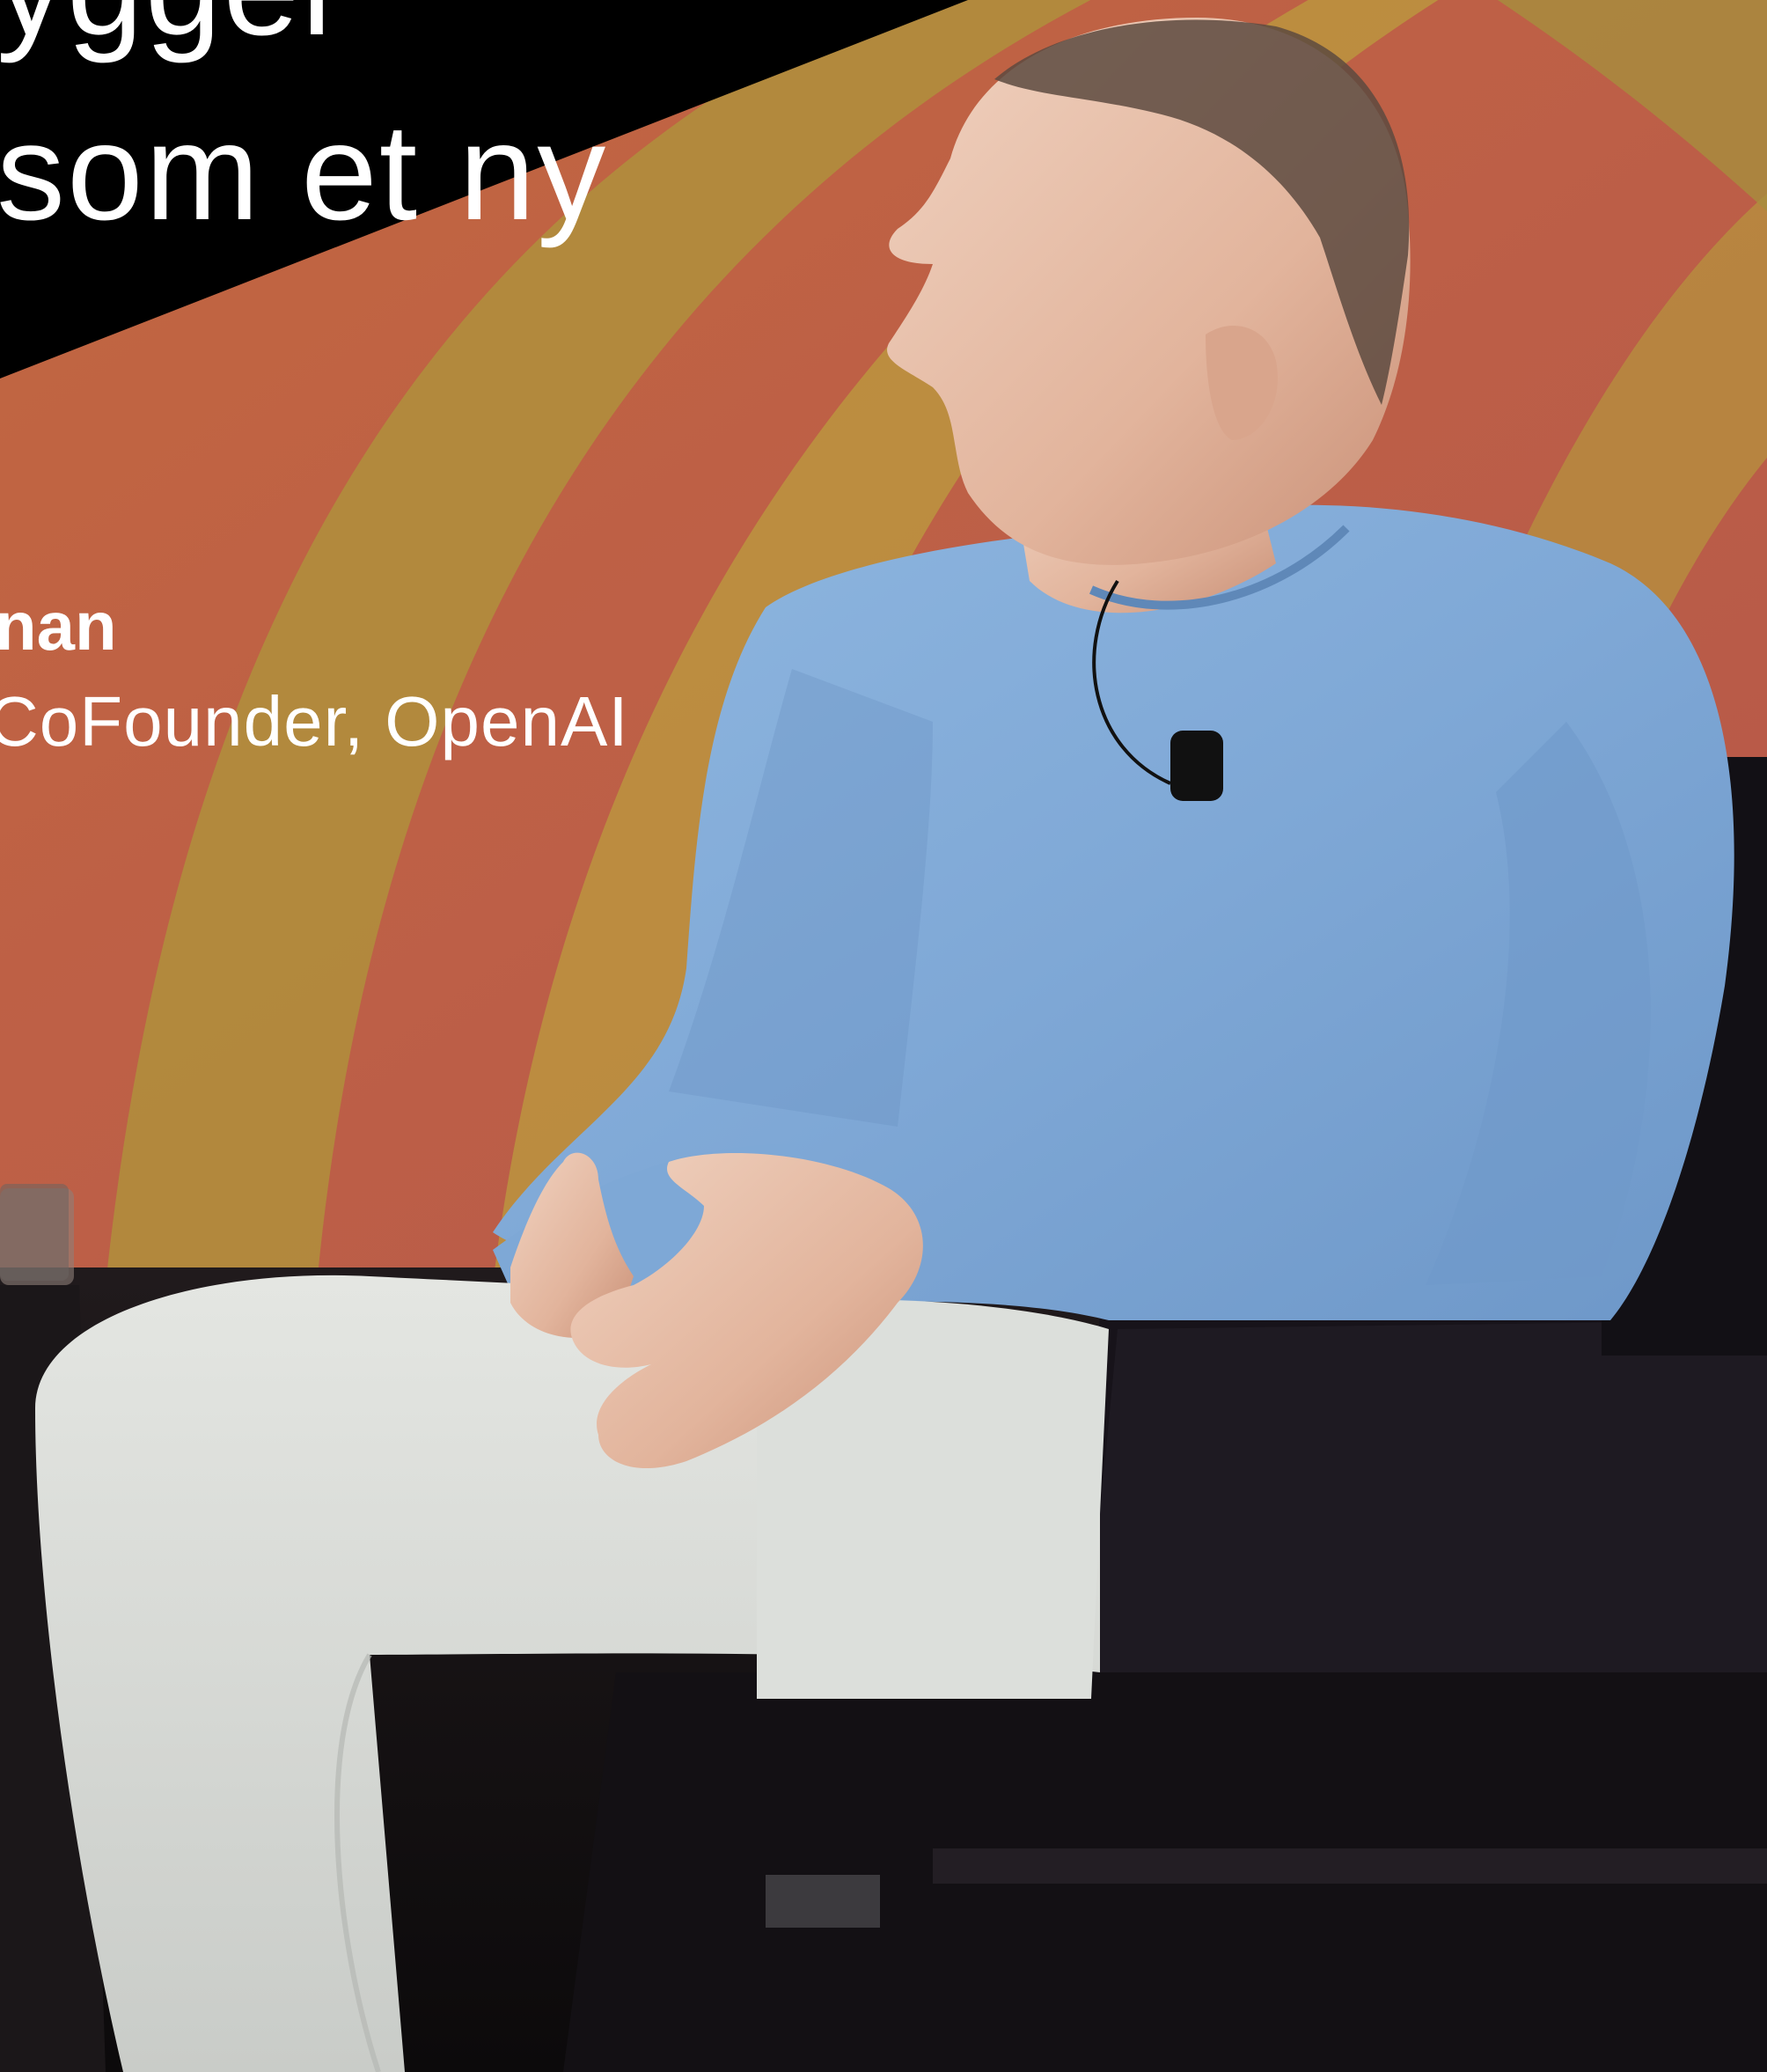  I want to click on speaker-role: CoFounder, OpenAI, so click(315, 721).